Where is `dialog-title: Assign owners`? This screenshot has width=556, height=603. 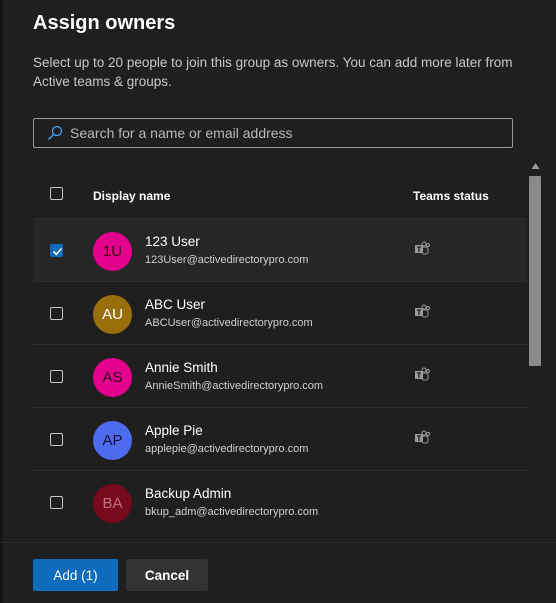
dialog-title: Assign owners is located at coordinates (104, 23).